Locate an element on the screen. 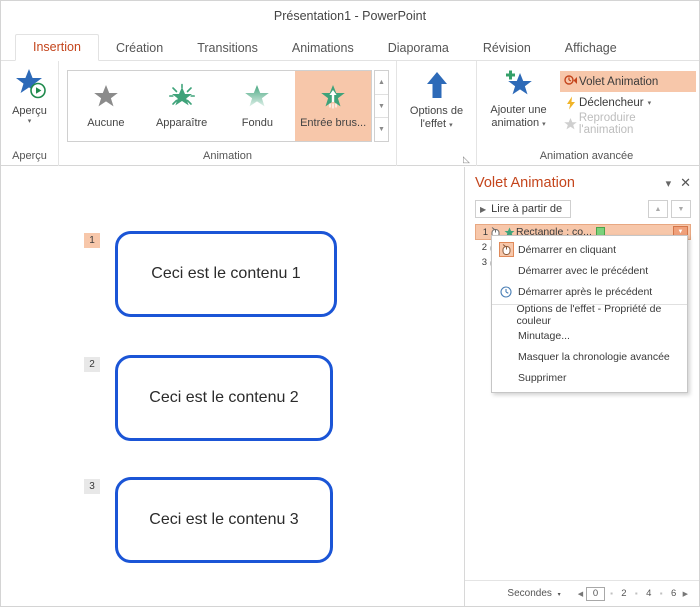  tab-transitions: Transitions is located at coordinates (227, 48).